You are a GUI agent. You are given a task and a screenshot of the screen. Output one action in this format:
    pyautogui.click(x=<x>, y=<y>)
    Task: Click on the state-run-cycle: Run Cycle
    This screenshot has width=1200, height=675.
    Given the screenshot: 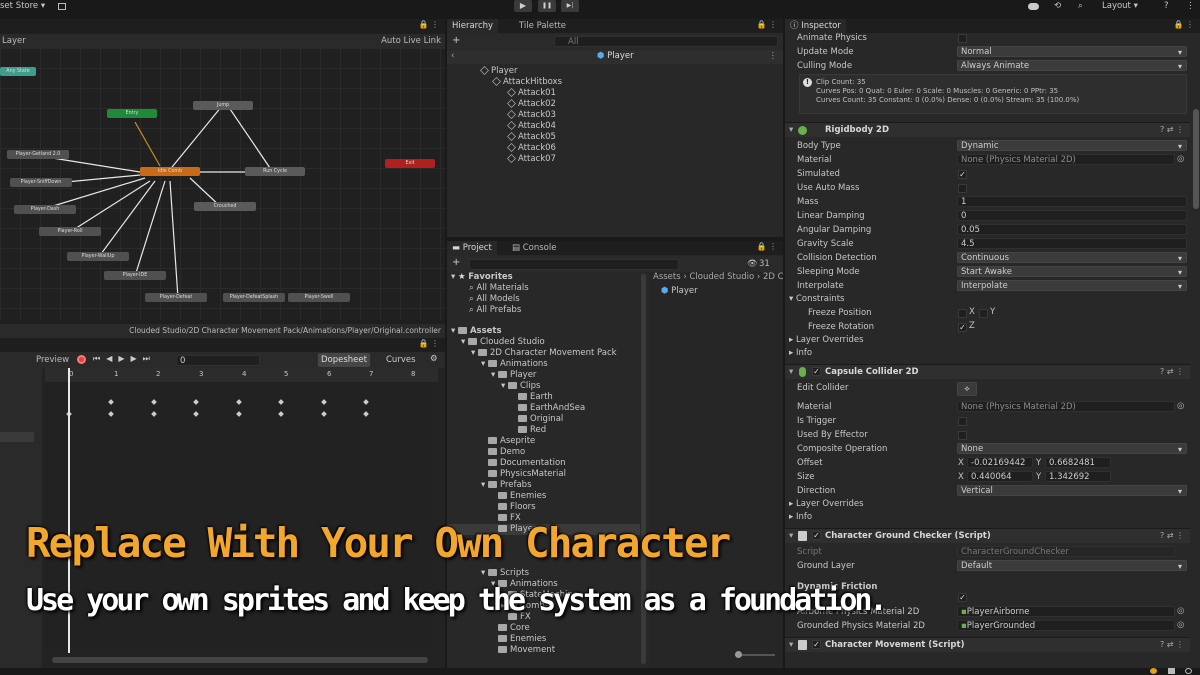 What is the action you would take?
    pyautogui.click(x=275, y=171)
    